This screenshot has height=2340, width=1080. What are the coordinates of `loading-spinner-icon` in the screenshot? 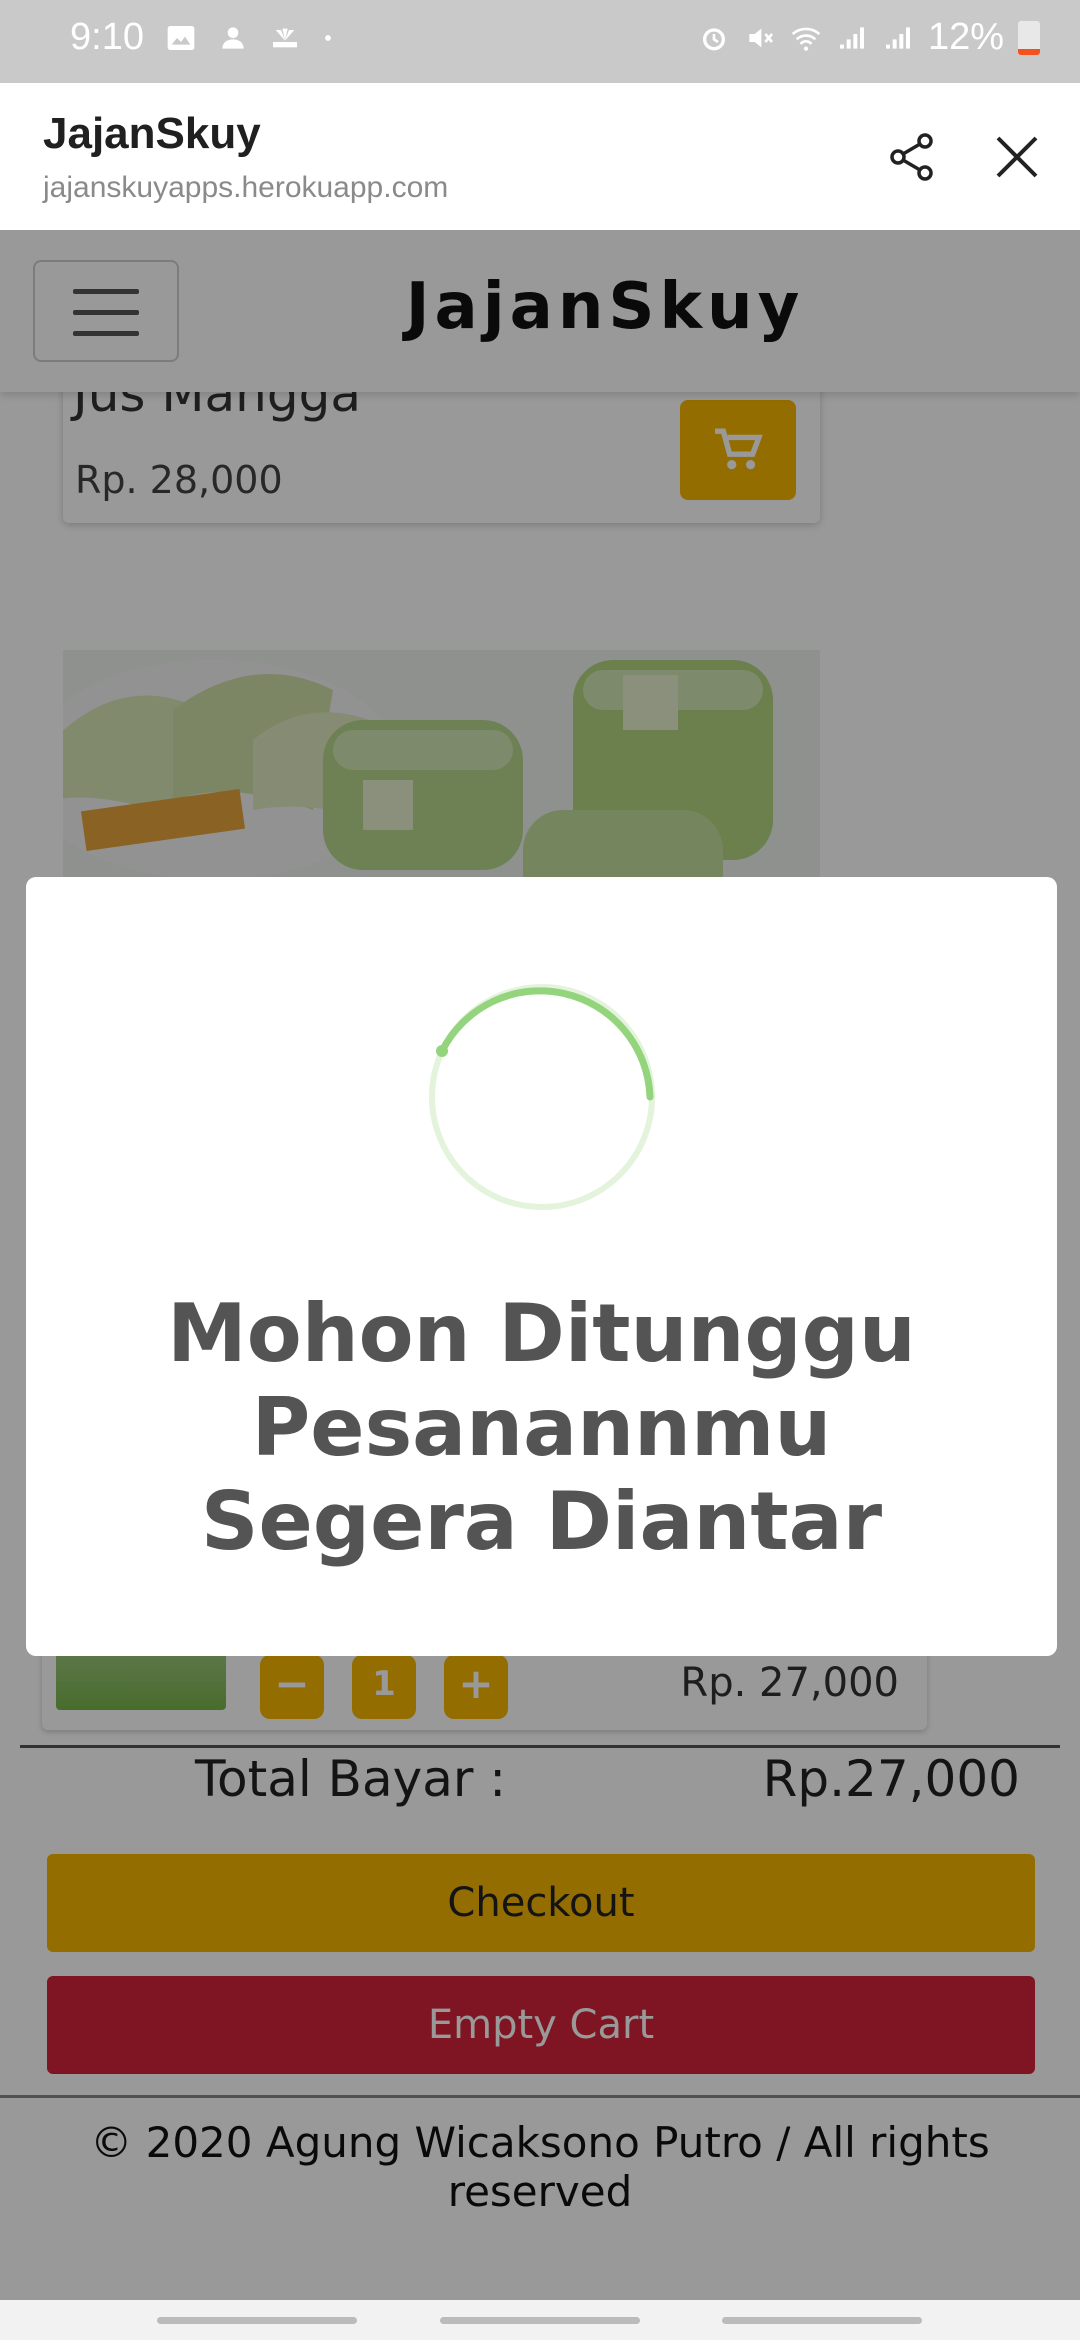 It's located at (542, 1097).